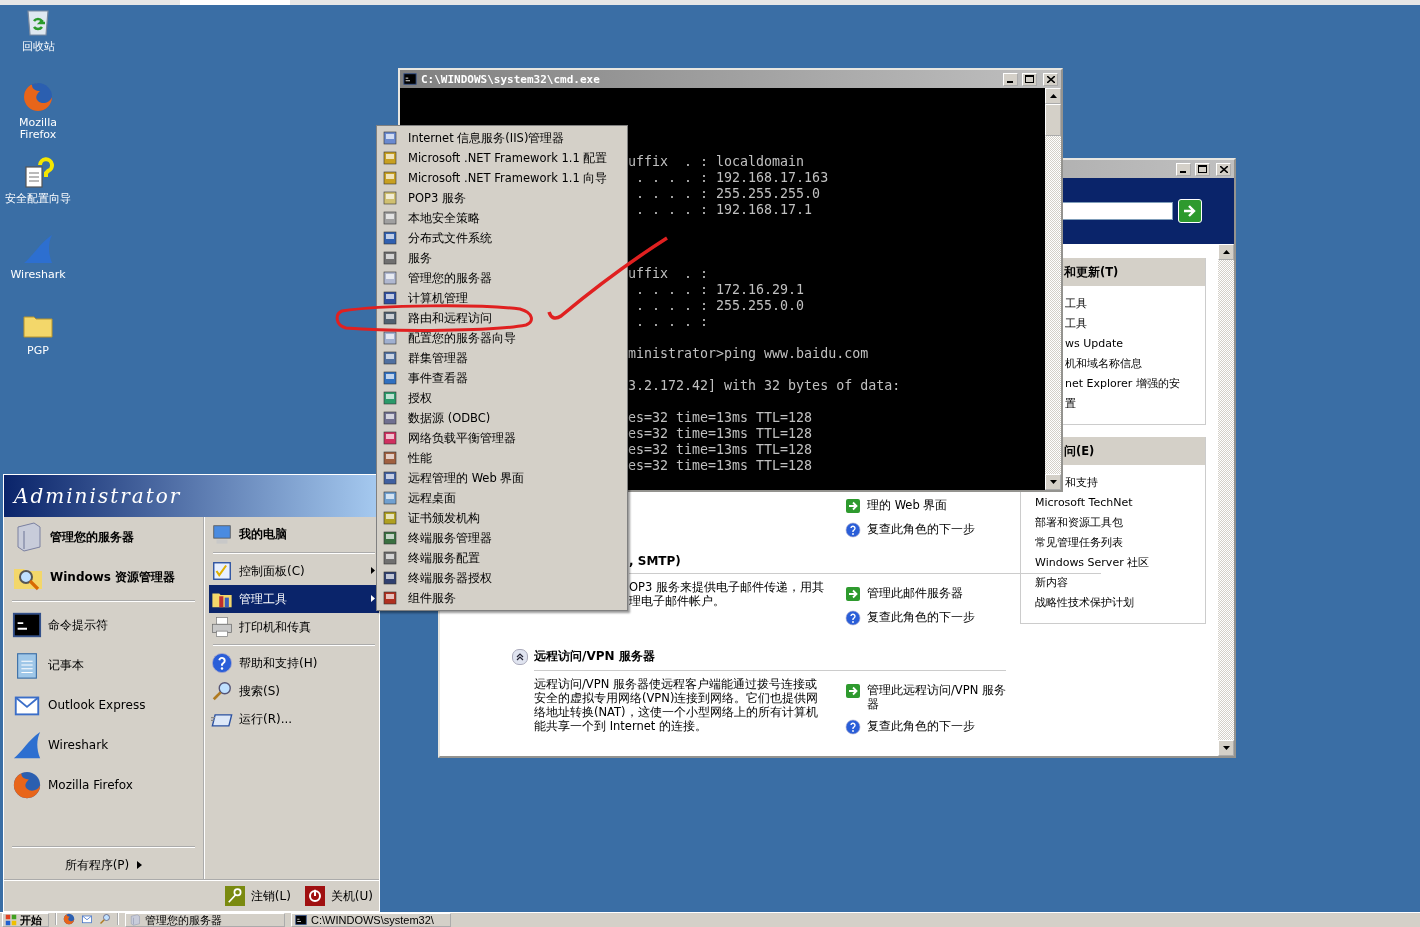 The height and width of the screenshot is (927, 1420). I want to click on action-link: 理的 Web 界面, so click(930, 506).